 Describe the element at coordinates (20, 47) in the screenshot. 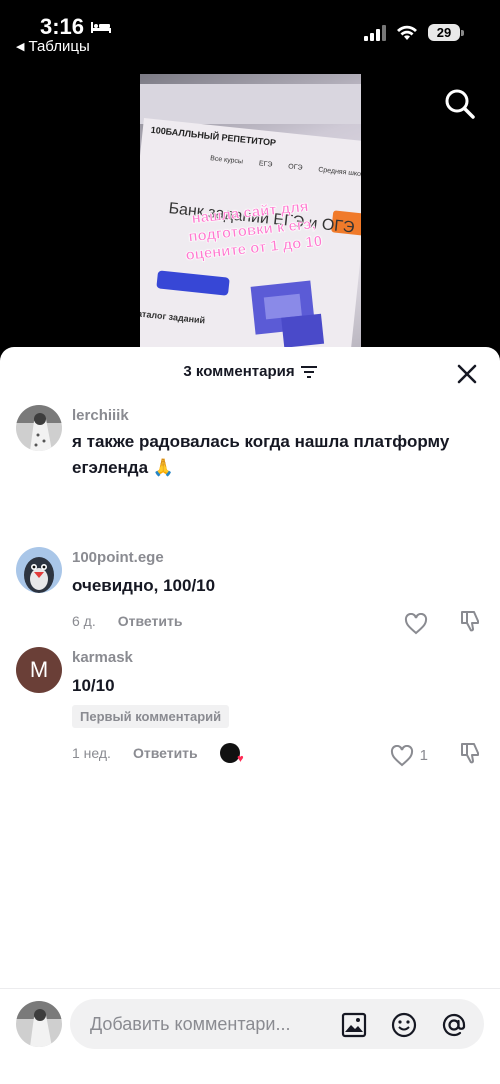

I see `back-triangle-icon: ◀` at that location.